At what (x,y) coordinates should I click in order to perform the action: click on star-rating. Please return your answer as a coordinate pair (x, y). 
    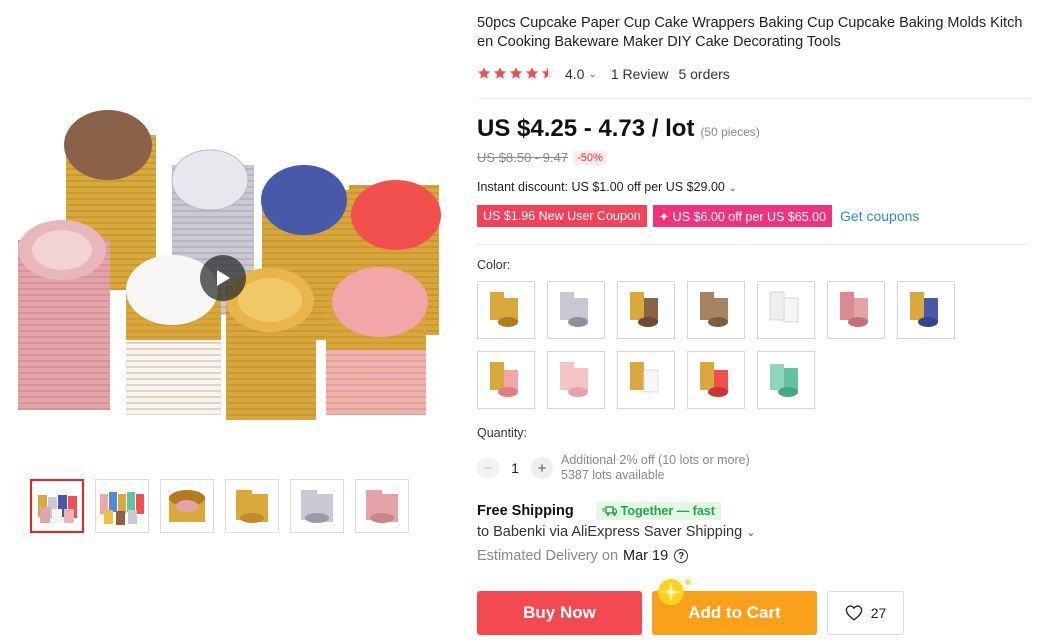
    Looking at the image, I should click on (516, 74).